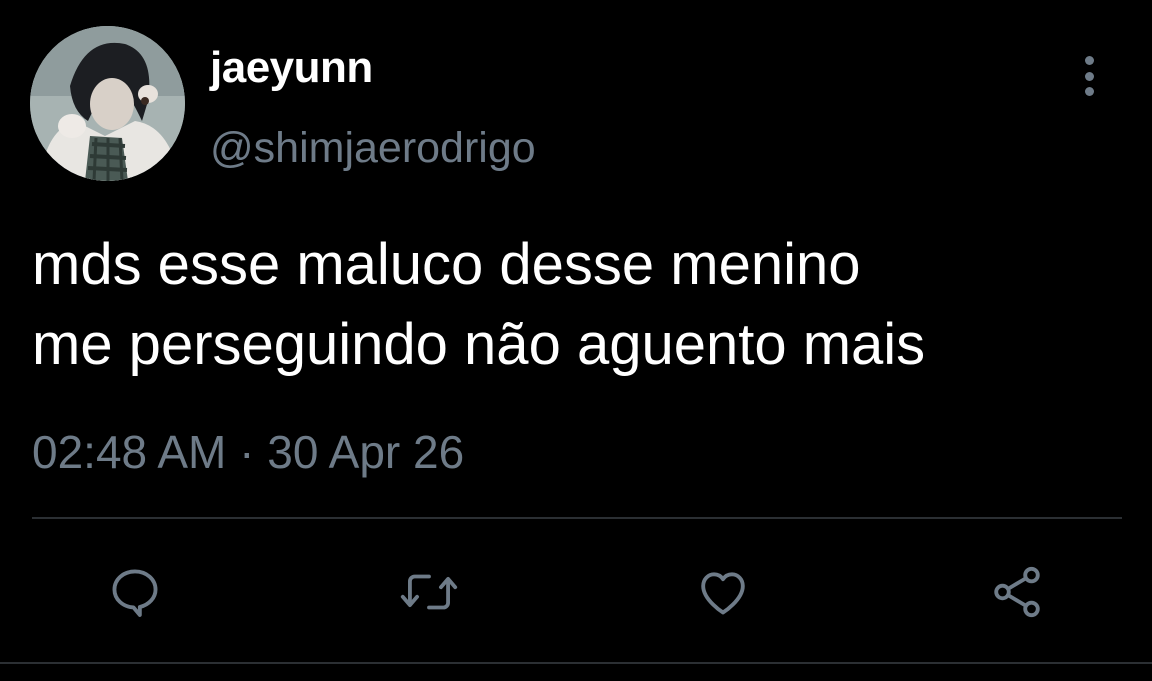 Image resolution: width=1152 pixels, height=681 pixels. I want to click on reply-icon, so click(135, 593).